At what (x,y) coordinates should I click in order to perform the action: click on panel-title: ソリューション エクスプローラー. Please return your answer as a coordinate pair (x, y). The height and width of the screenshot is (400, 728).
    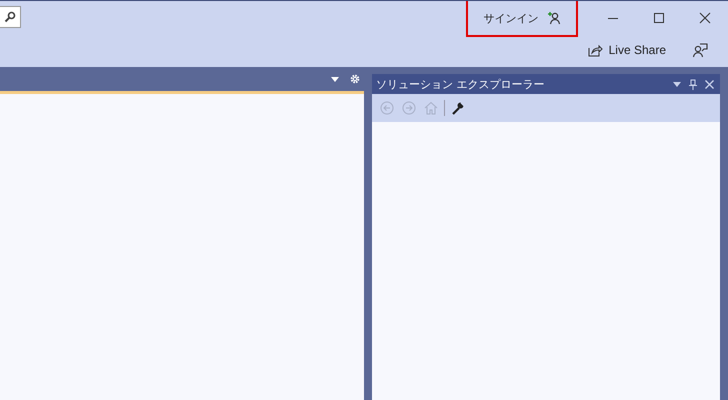
    Looking at the image, I should click on (460, 84).